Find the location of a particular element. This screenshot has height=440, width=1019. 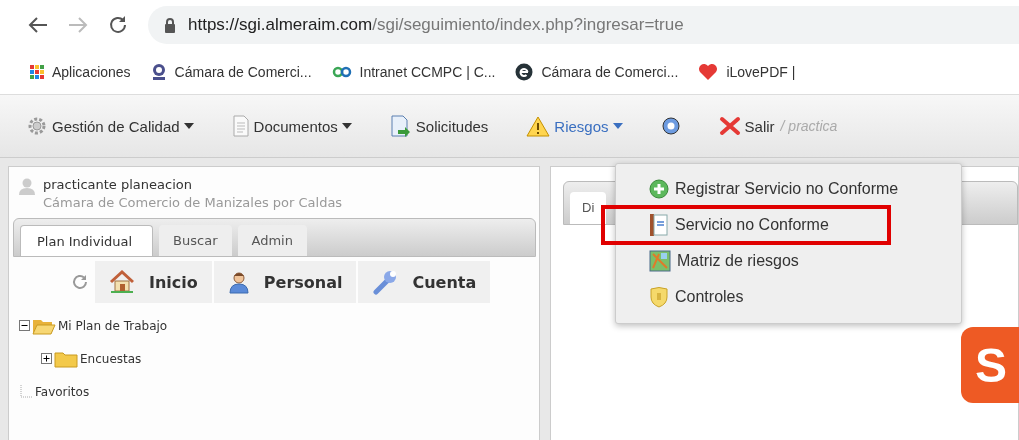

forward-arrow-icon is located at coordinates (78, 25).